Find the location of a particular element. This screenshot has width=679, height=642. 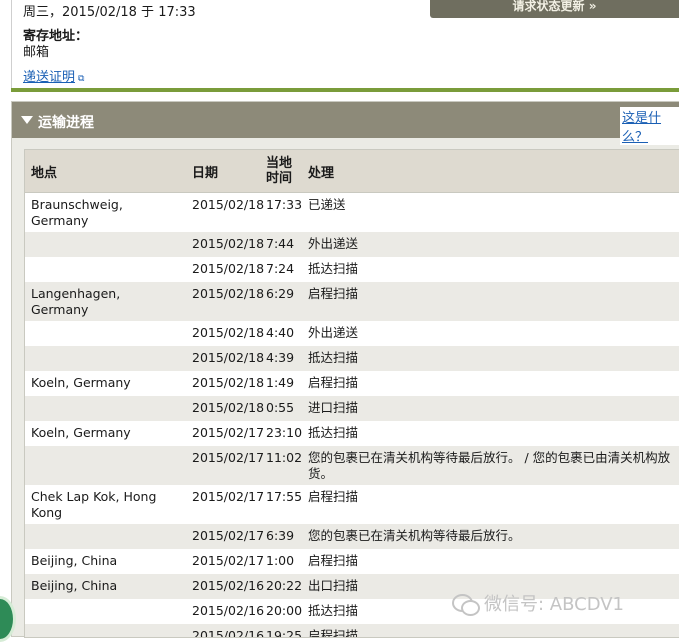

cell-activity: 您的包裹已在清关机构等待最后放行。 / 您的包裹已由清关机构放货。 is located at coordinates (489, 465).